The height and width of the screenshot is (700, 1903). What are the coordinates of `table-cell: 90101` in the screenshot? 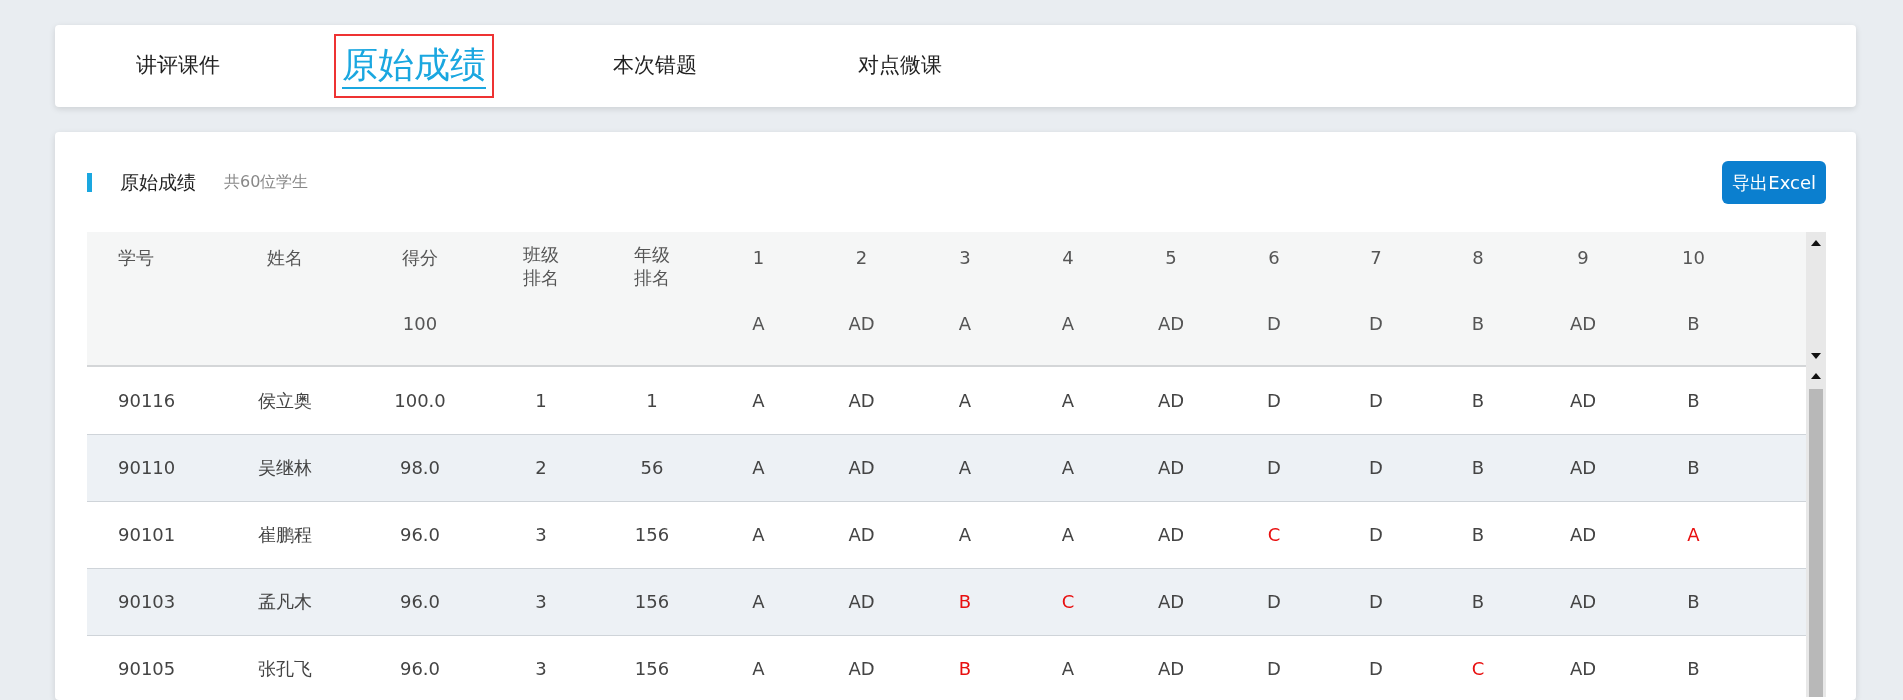 It's located at (151, 534).